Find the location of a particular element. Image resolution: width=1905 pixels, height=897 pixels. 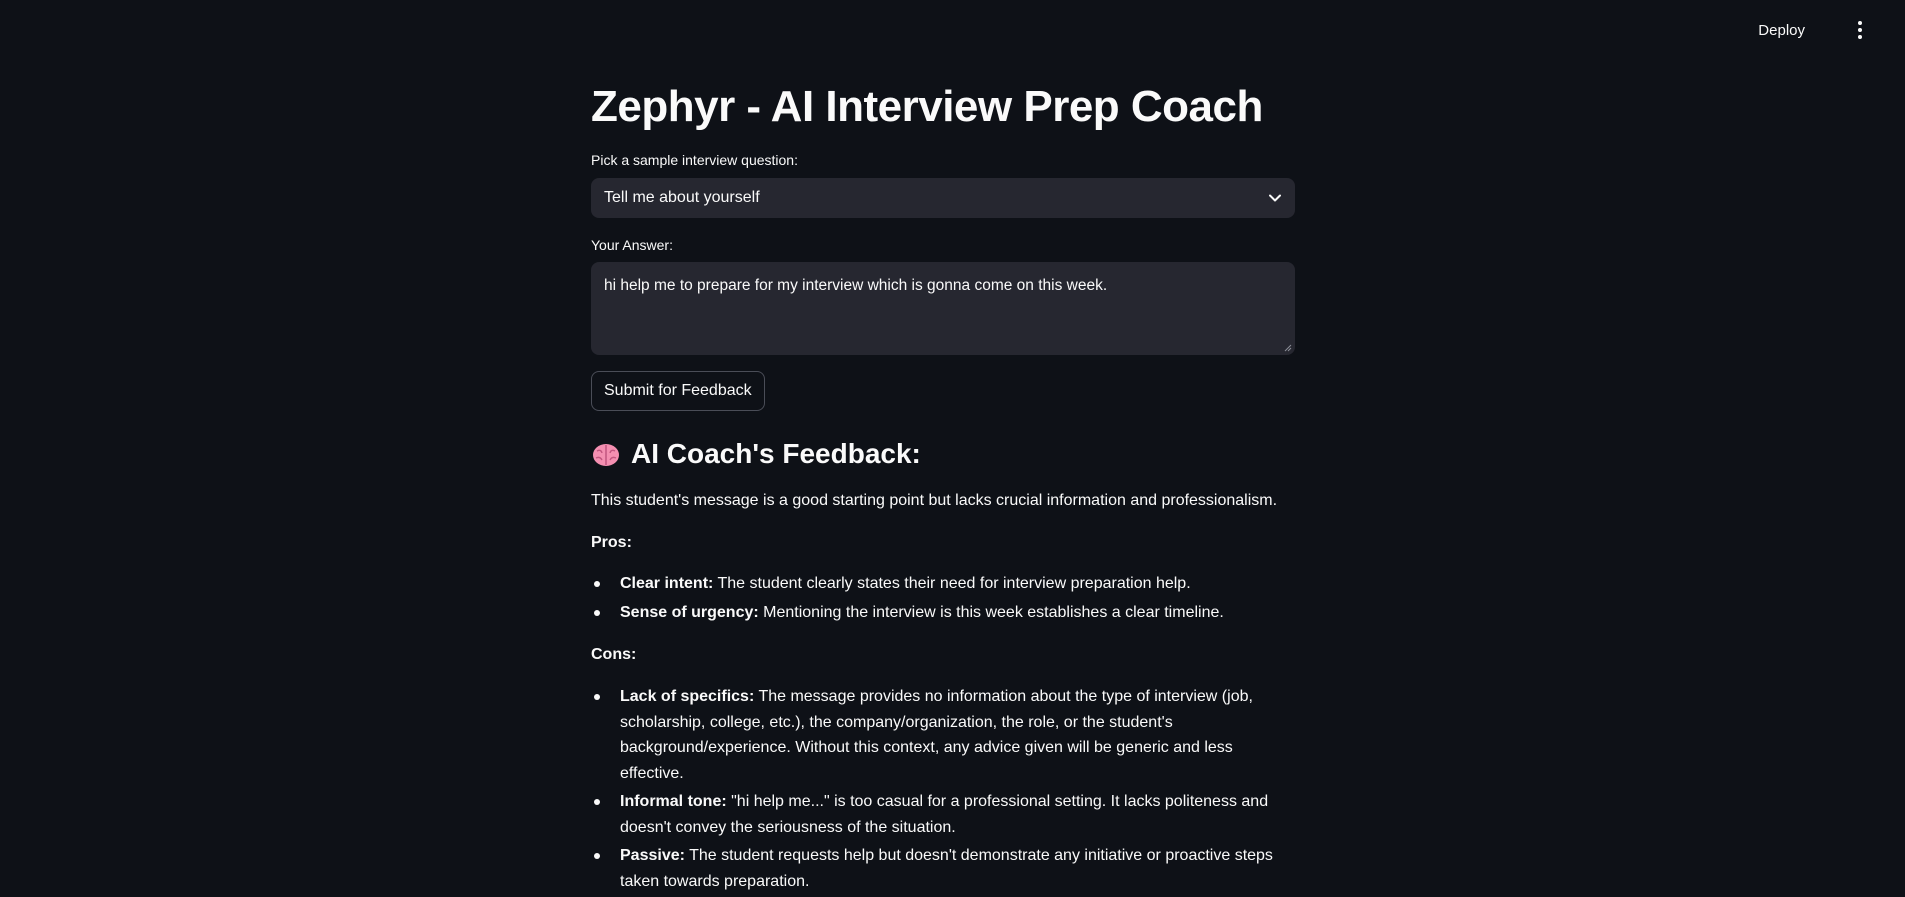

submit-feedback-button: Submit for Feedback is located at coordinates (678, 391).